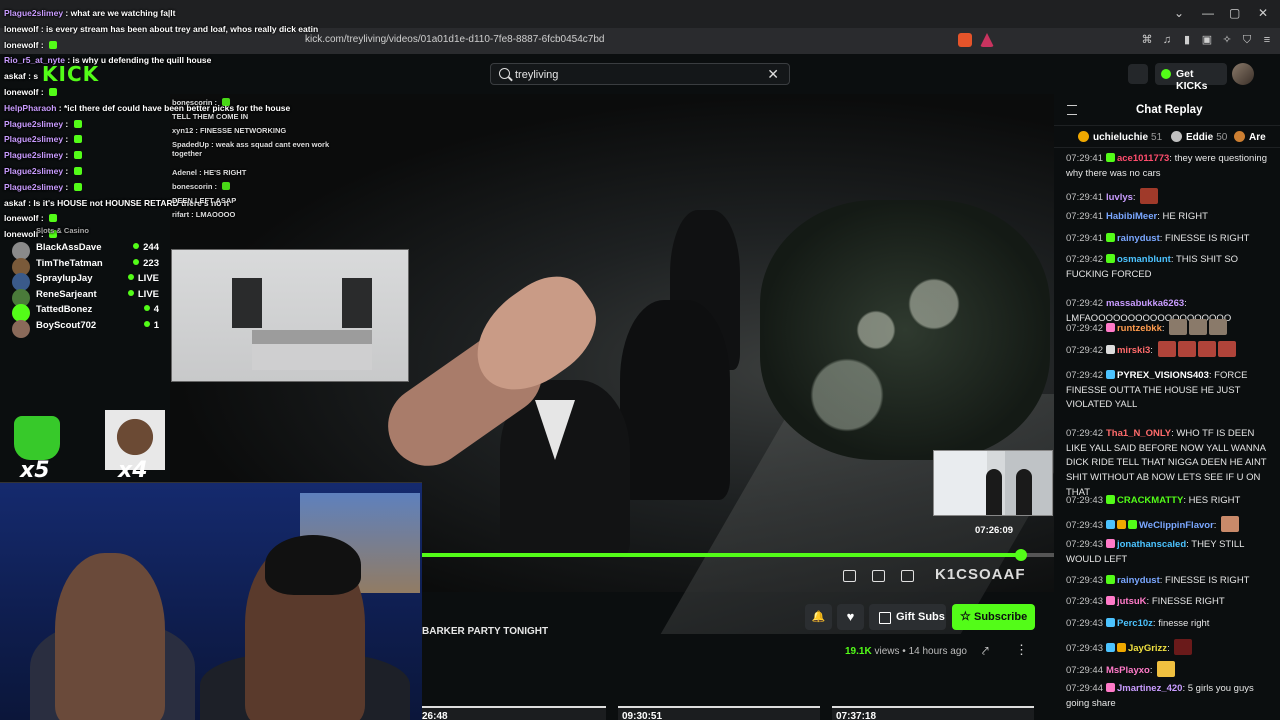 The width and height of the screenshot is (1280, 720). What do you see at coordinates (1149, 688) in the screenshot?
I see `message-username: Jmartinez_420` at bounding box center [1149, 688].